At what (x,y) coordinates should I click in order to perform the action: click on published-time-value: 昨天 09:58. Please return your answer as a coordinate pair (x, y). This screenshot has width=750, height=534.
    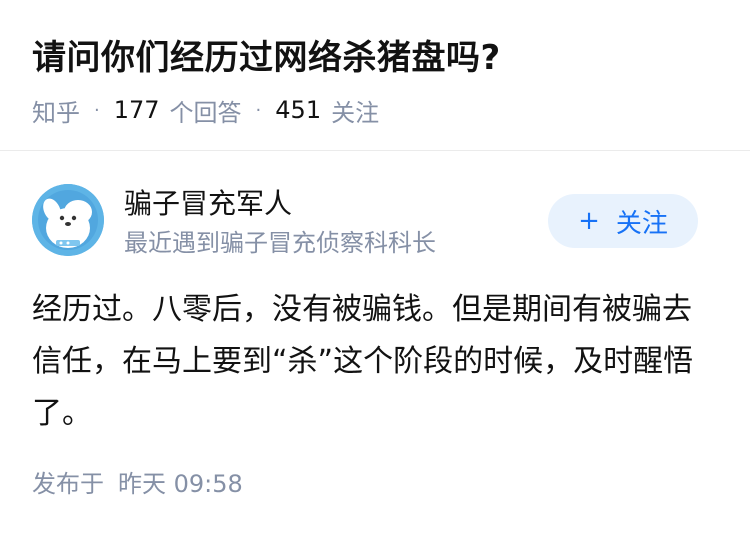
    Looking at the image, I should click on (180, 484).